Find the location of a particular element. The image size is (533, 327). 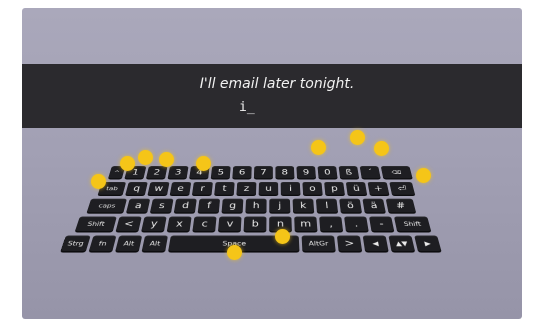

key-v: v is located at coordinates (230, 224).